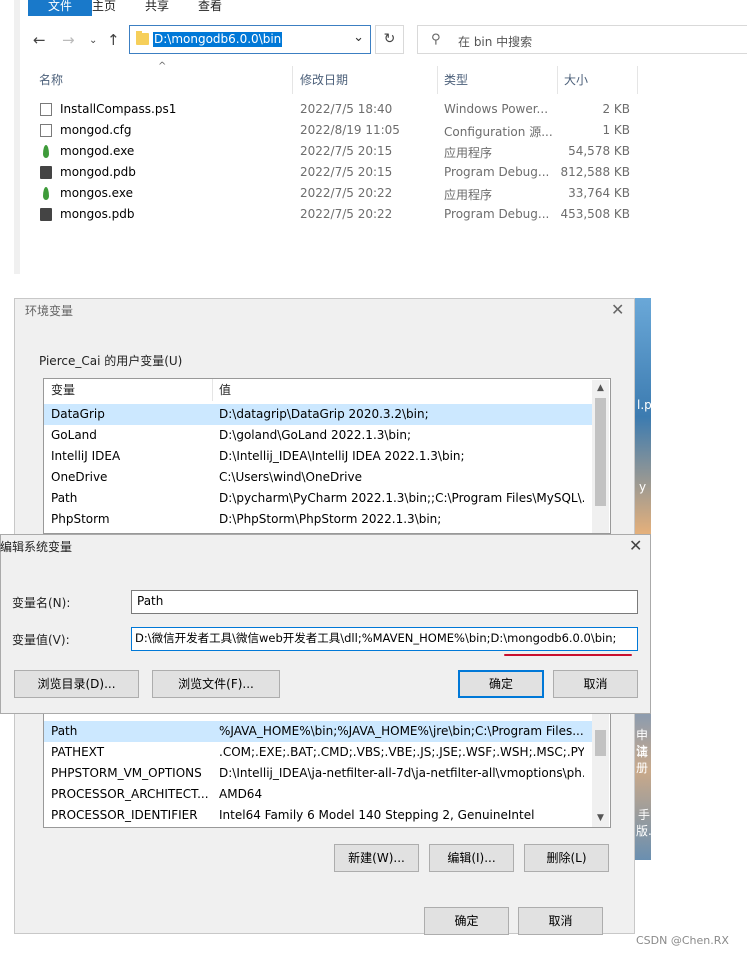 The width and height of the screenshot is (747, 955). I want to click on file-size: 453,508 KB, so click(595, 214).